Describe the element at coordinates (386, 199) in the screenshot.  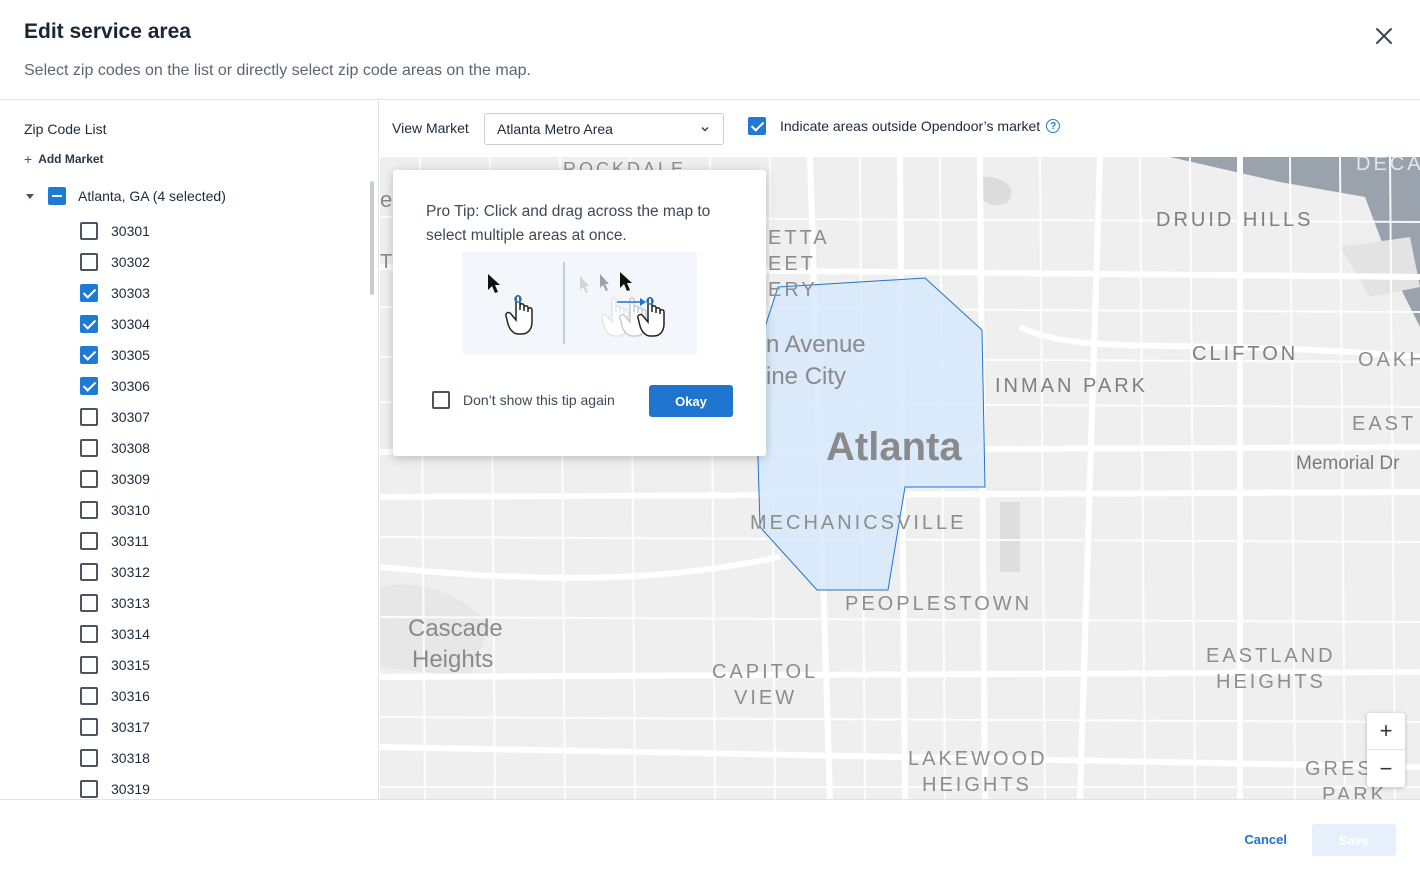
I see `map-label: e` at that location.